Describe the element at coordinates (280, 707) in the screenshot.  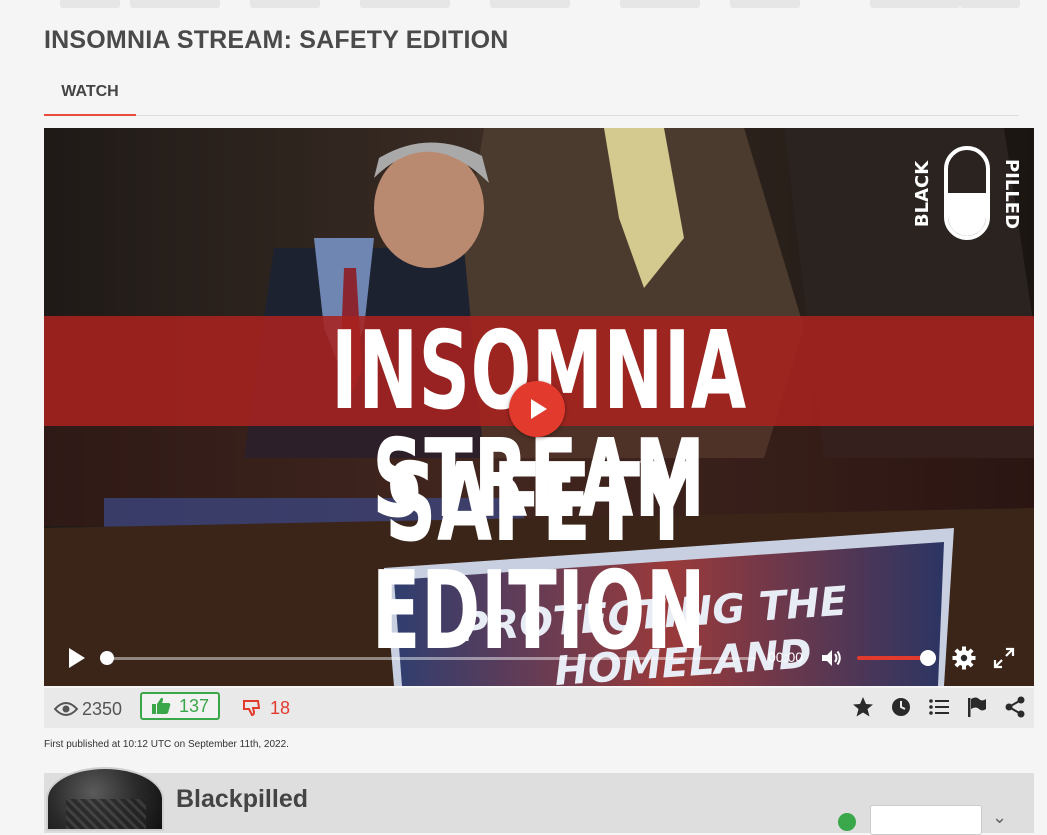
I see `dislike-count: 18` at that location.